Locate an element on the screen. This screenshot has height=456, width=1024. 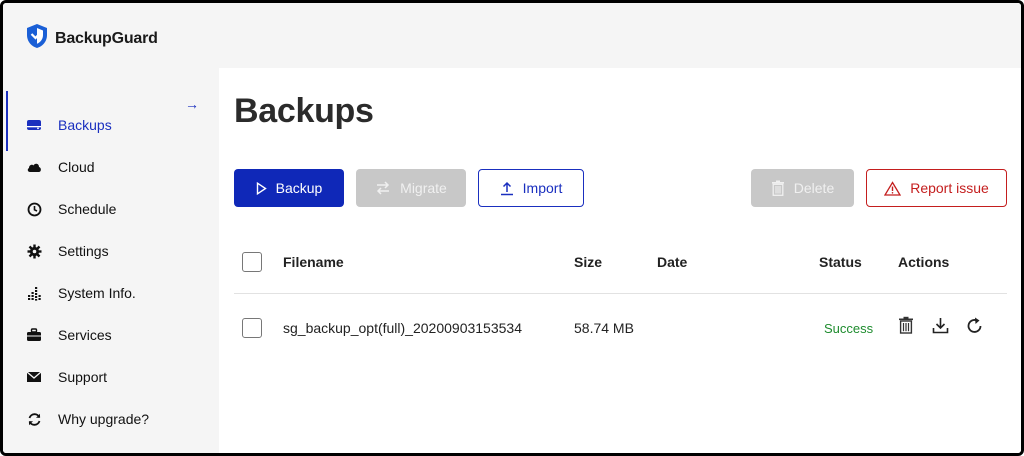
sidebar-item-label: System Info. is located at coordinates (97, 293).